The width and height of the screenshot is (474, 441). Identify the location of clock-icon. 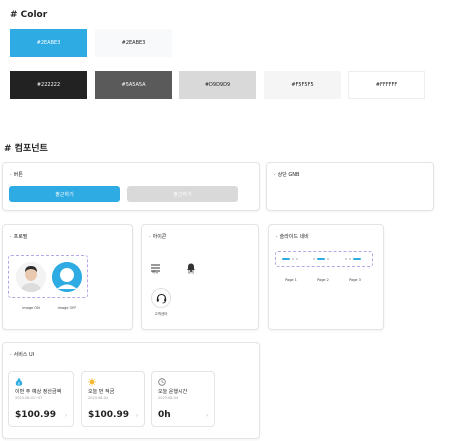
(162, 382).